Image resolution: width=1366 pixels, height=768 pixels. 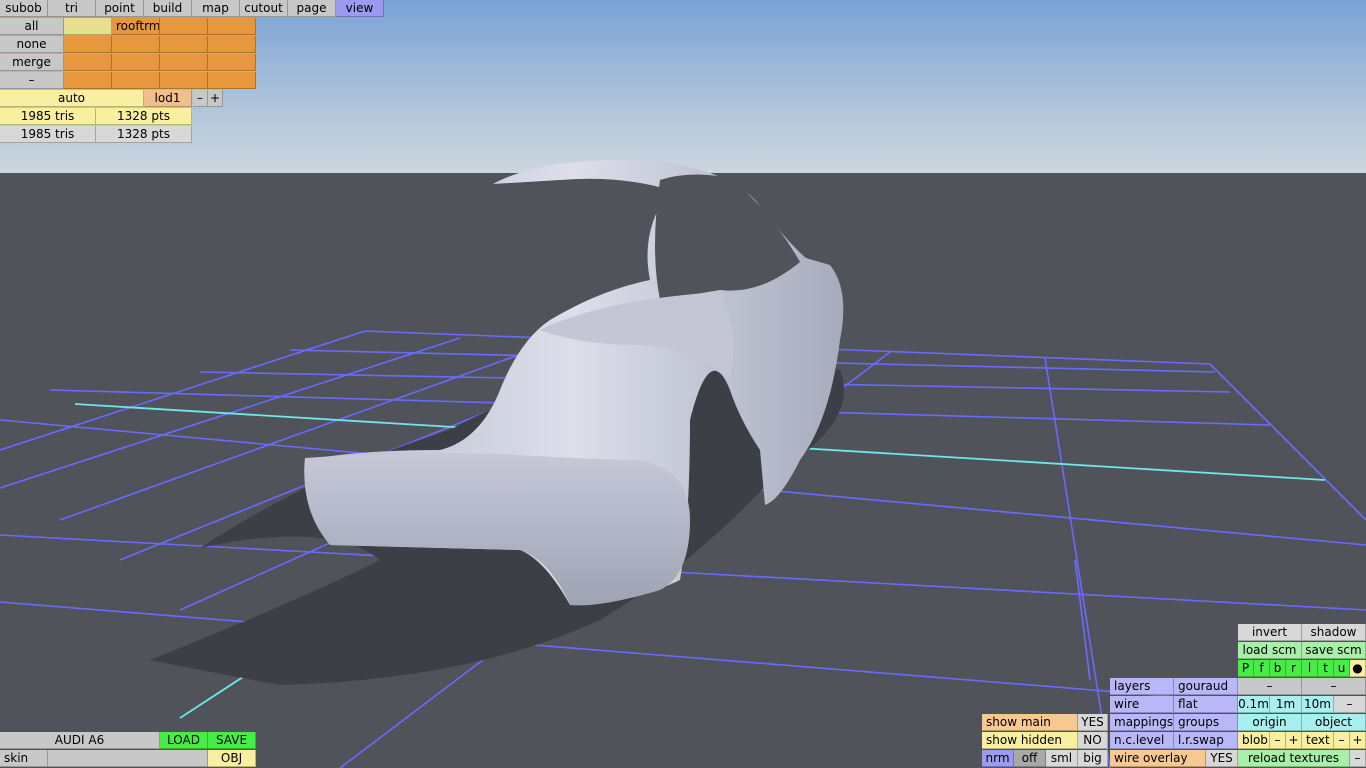 I want to click on view-b-button: b, so click(x=1278, y=668).